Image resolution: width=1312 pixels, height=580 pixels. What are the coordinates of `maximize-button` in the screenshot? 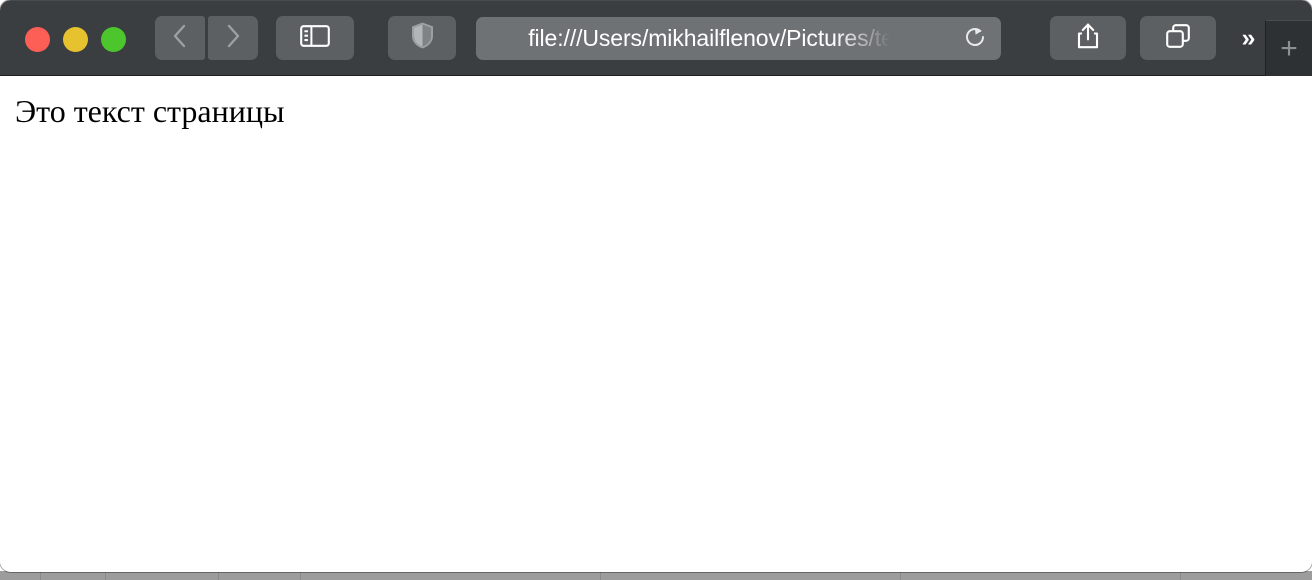 It's located at (113, 39).